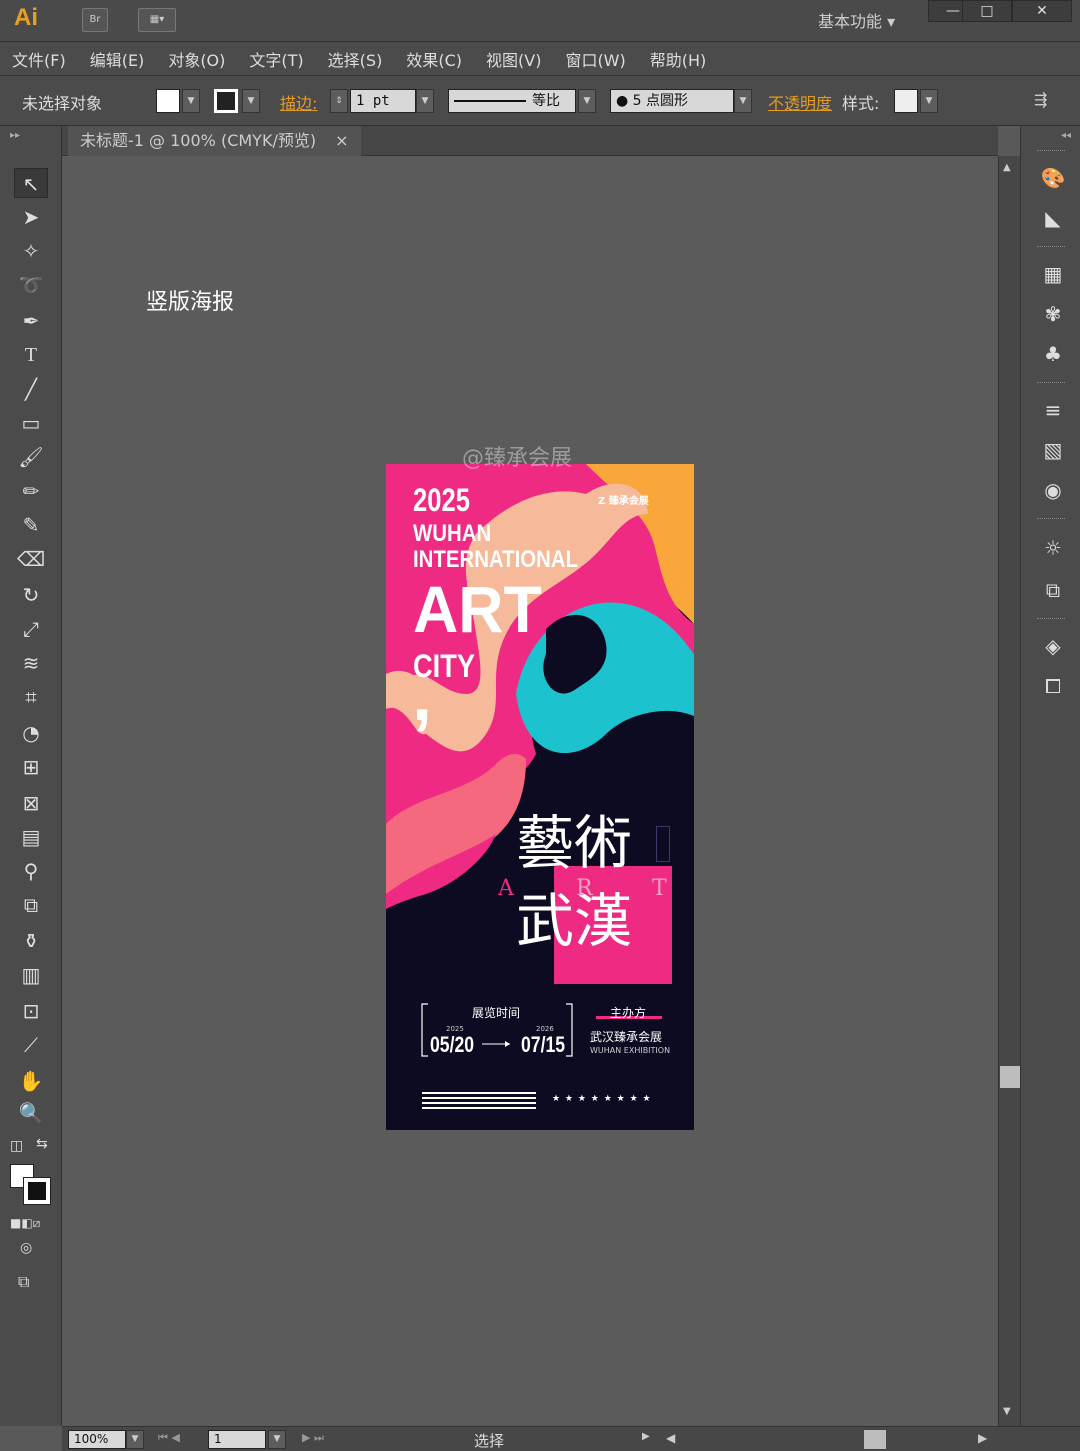 This screenshot has height=1451, width=1080. What do you see at coordinates (135, 1439) in the screenshot?
I see `zoom-dropdown: ▼` at bounding box center [135, 1439].